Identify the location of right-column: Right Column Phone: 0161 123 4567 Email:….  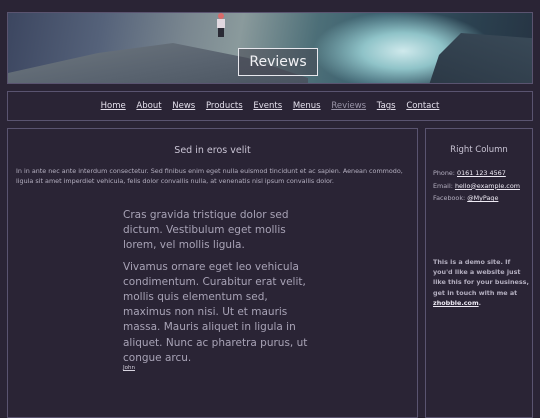
(479, 273).